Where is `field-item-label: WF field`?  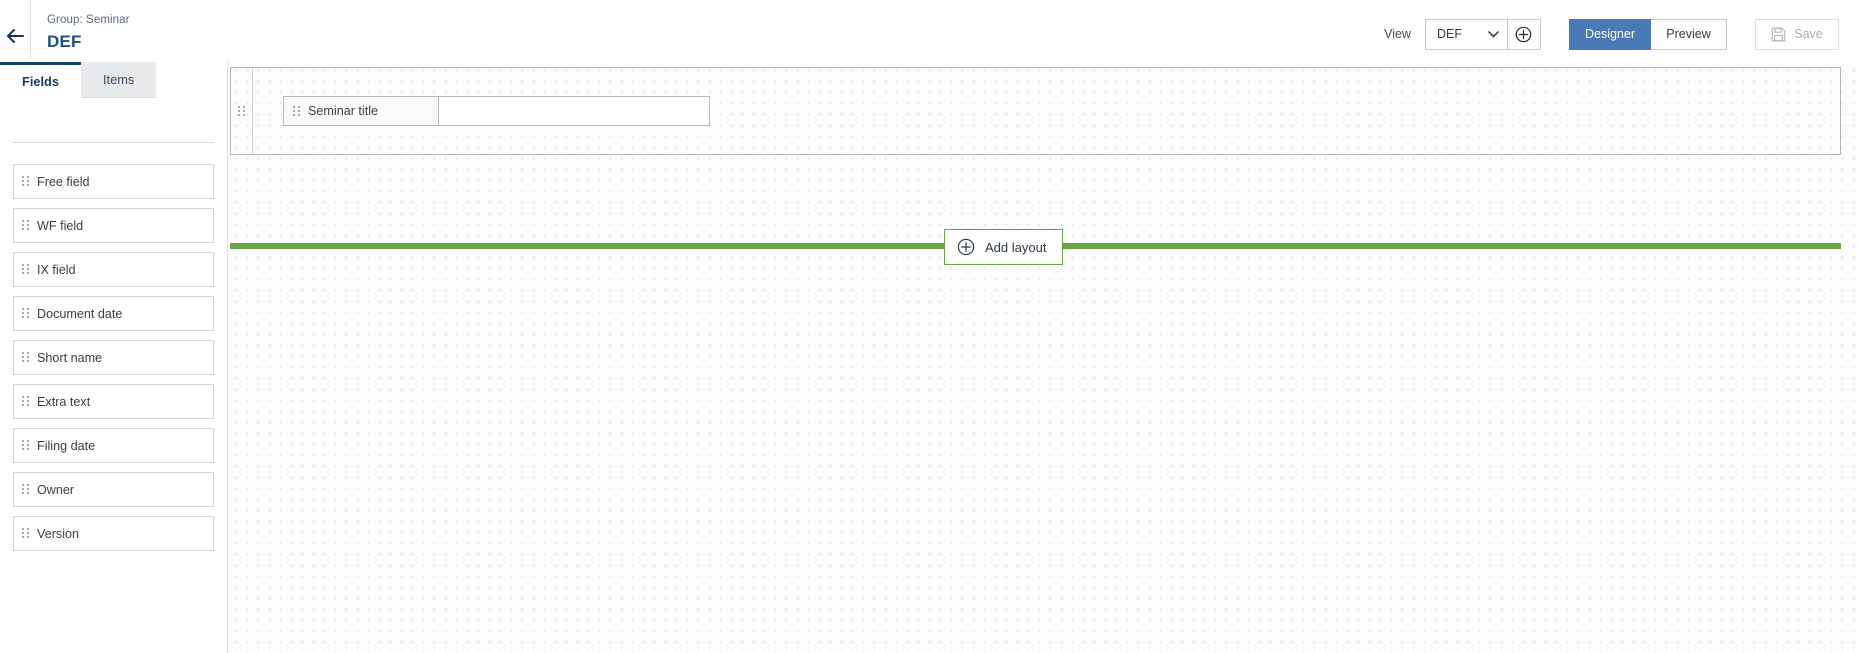
field-item-label: WF field is located at coordinates (60, 225).